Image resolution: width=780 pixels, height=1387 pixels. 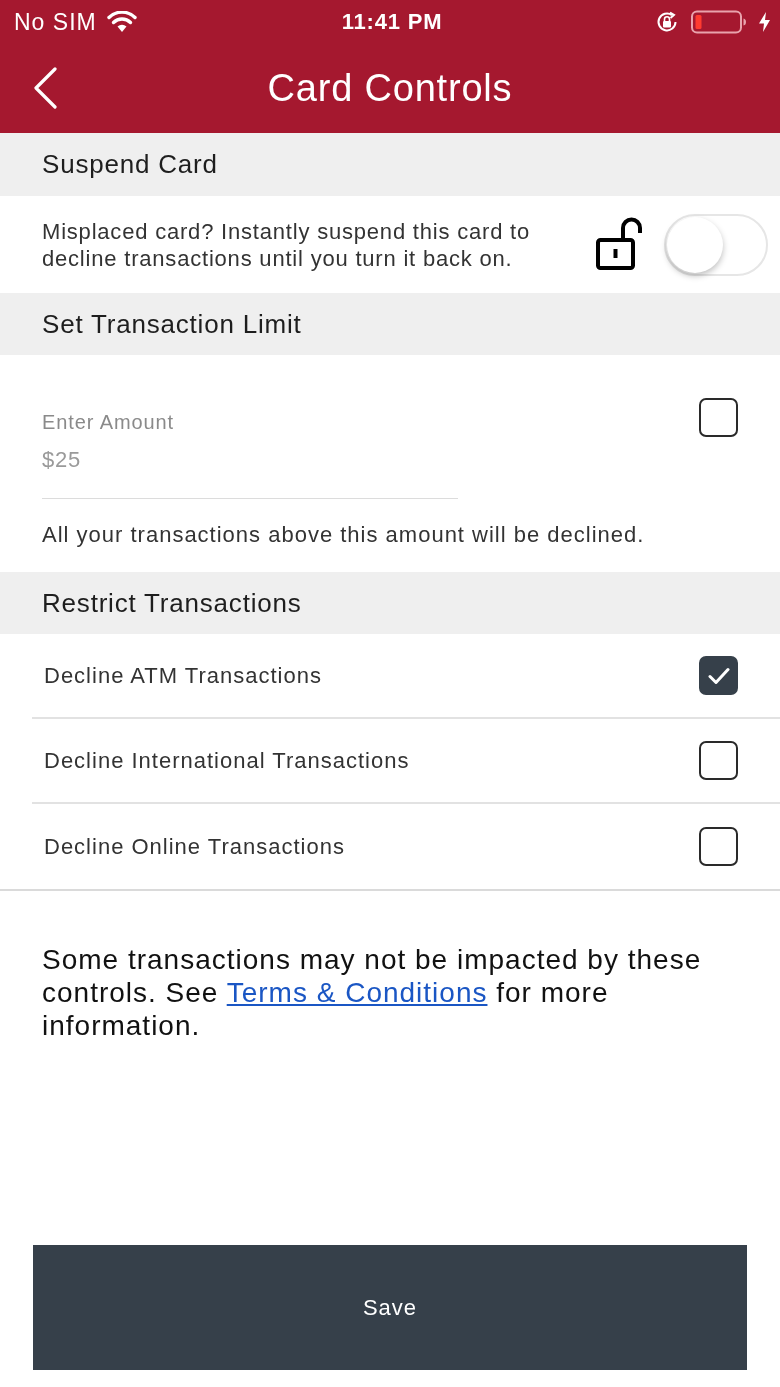 I want to click on wifi-icon, so click(x=121, y=22).